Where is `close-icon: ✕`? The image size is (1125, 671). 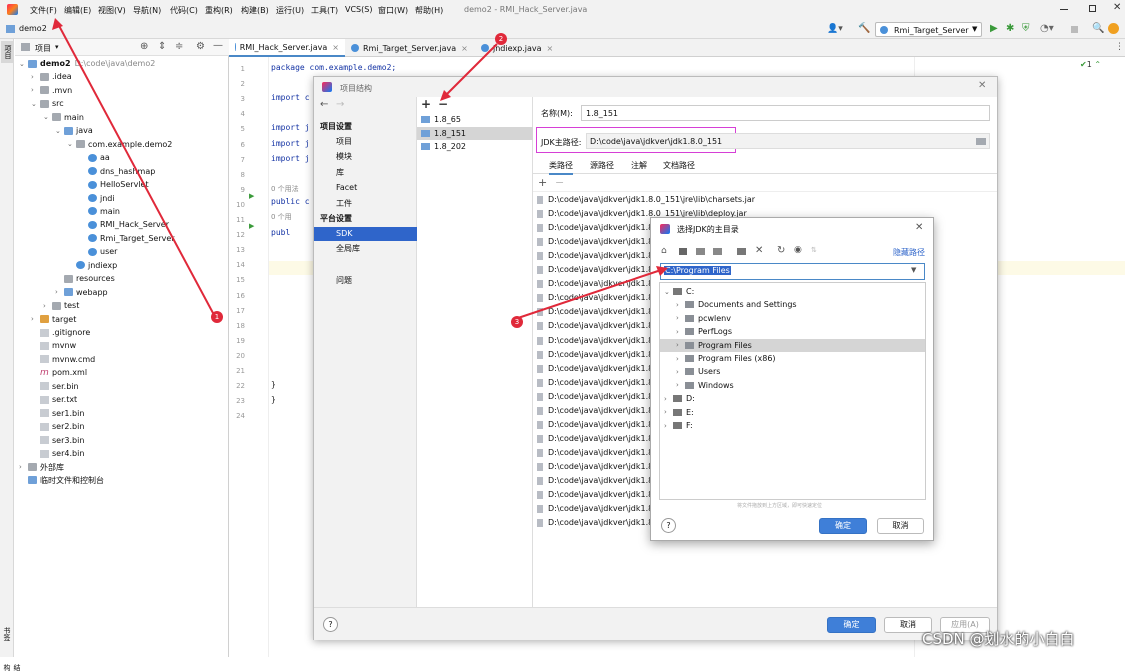
close-icon: ✕ is located at coordinates (919, 227).